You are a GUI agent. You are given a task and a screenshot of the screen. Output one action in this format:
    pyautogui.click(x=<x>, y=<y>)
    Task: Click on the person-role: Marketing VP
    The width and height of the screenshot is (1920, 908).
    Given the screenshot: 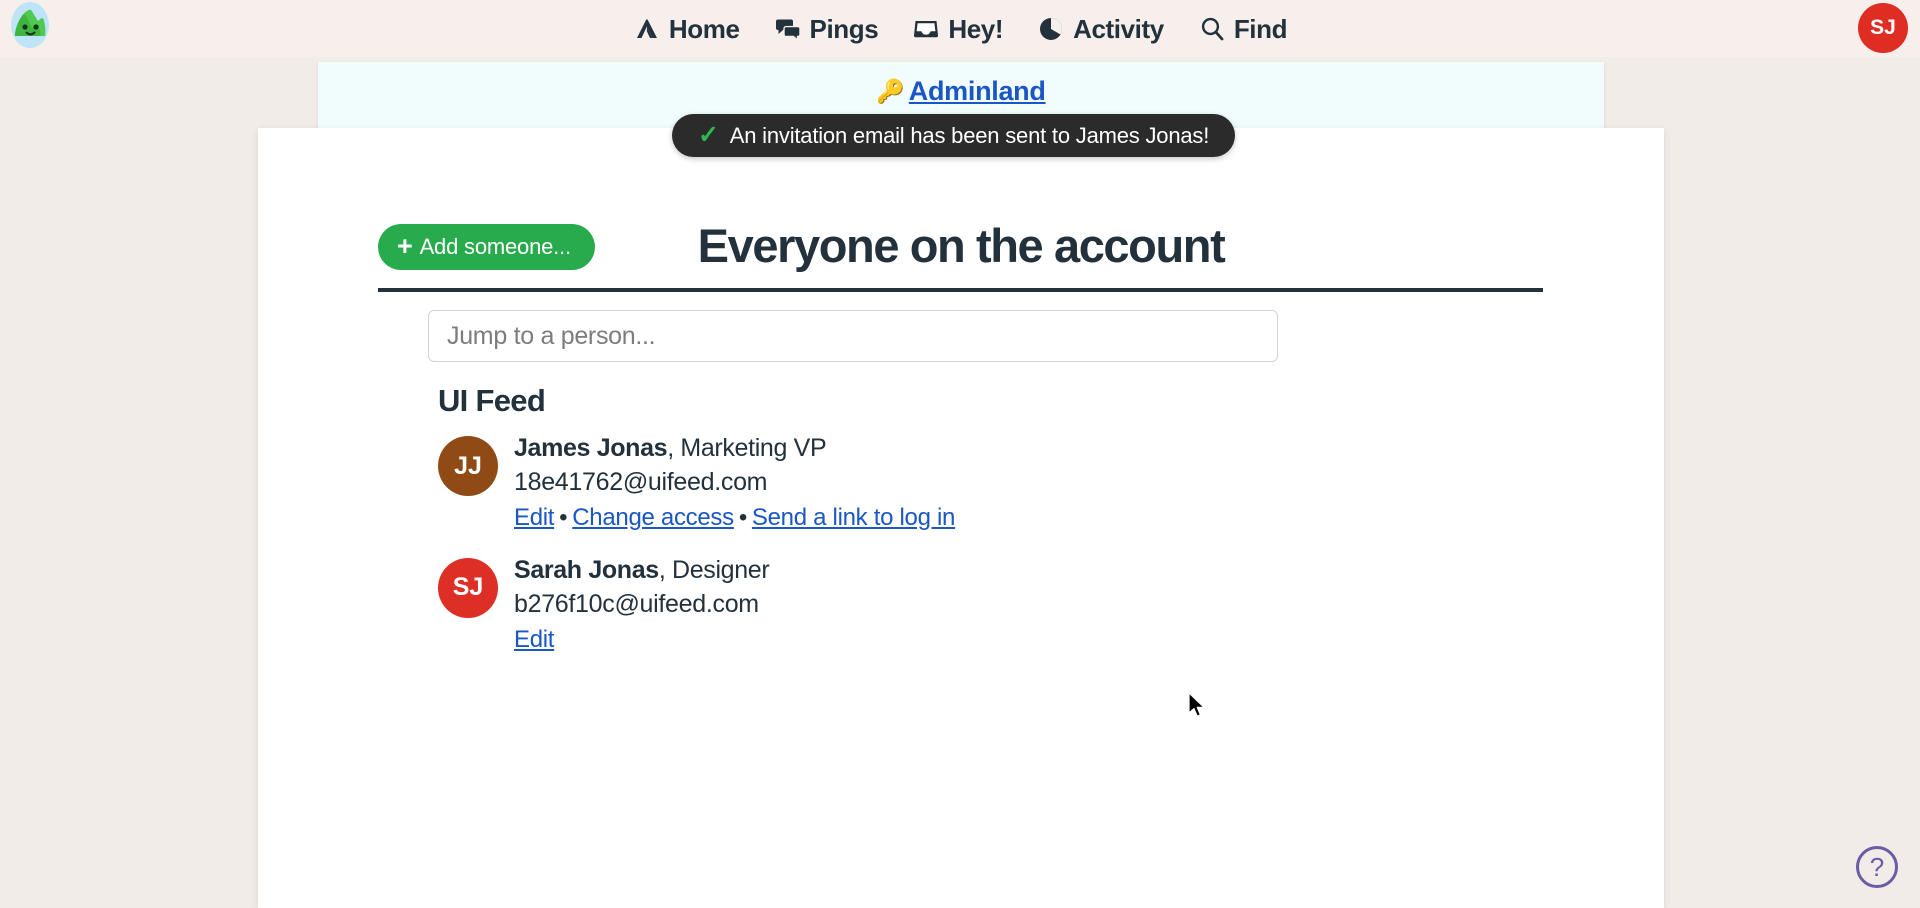 What is the action you would take?
    pyautogui.click(x=753, y=448)
    